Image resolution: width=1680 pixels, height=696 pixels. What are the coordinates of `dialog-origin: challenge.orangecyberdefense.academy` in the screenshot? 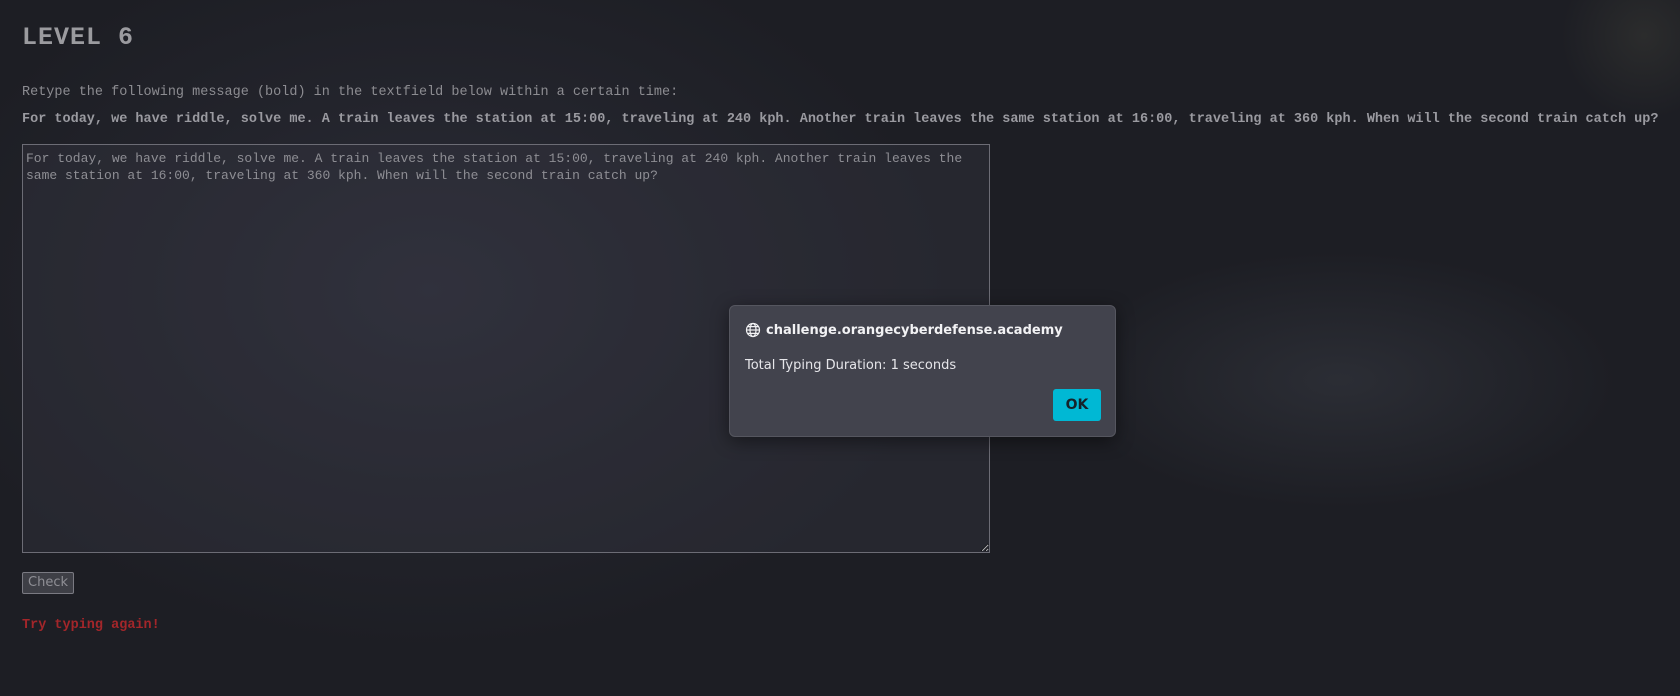 It's located at (904, 330).